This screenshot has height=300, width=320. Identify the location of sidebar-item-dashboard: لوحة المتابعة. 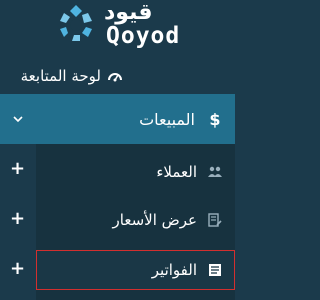
(117, 76).